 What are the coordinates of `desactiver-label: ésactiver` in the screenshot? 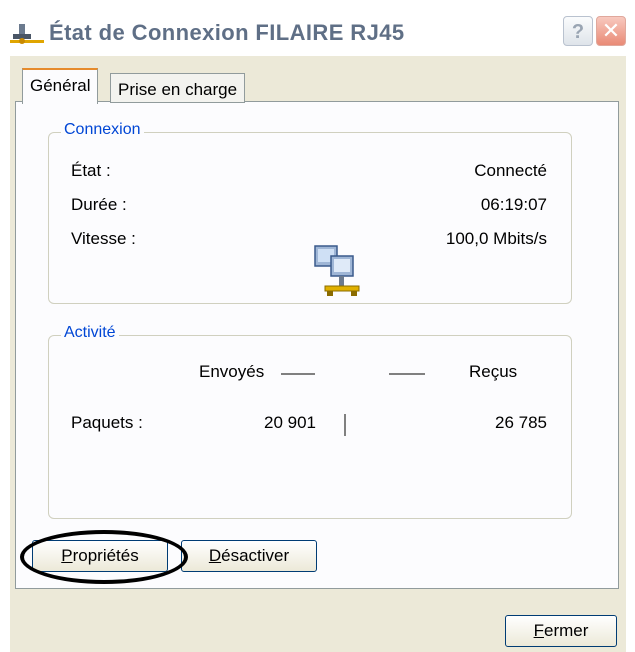 It's located at (255, 555).